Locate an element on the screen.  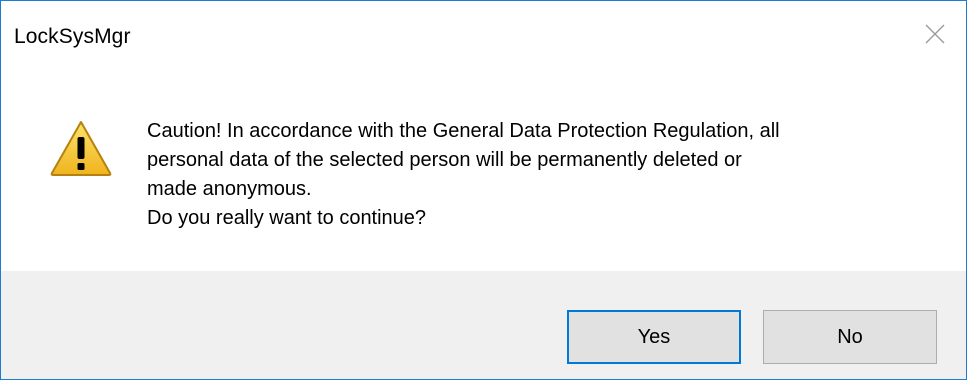
message-line-4: Do you really want to continue? is located at coordinates (287, 218).